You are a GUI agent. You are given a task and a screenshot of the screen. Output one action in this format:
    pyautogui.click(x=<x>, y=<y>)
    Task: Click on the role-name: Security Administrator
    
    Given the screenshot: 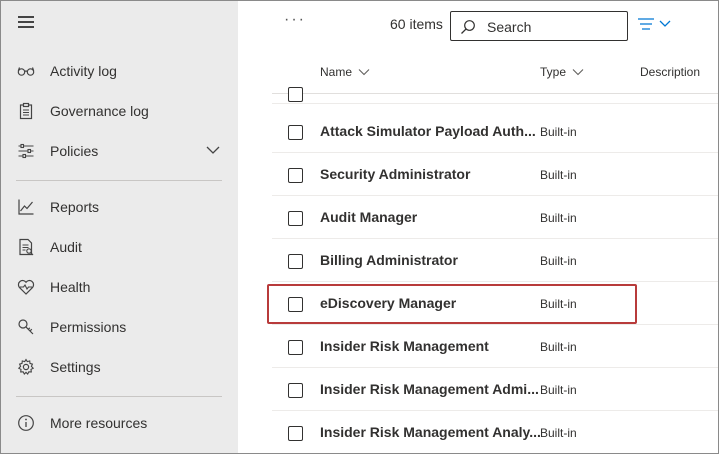 What is the action you would take?
    pyautogui.click(x=395, y=174)
    